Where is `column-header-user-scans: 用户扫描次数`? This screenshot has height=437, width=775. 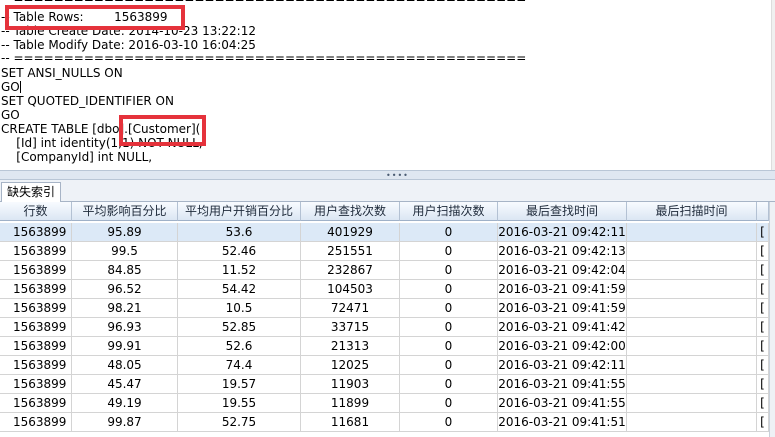 column-header-user-scans: 用户扫描次数 is located at coordinates (449, 211).